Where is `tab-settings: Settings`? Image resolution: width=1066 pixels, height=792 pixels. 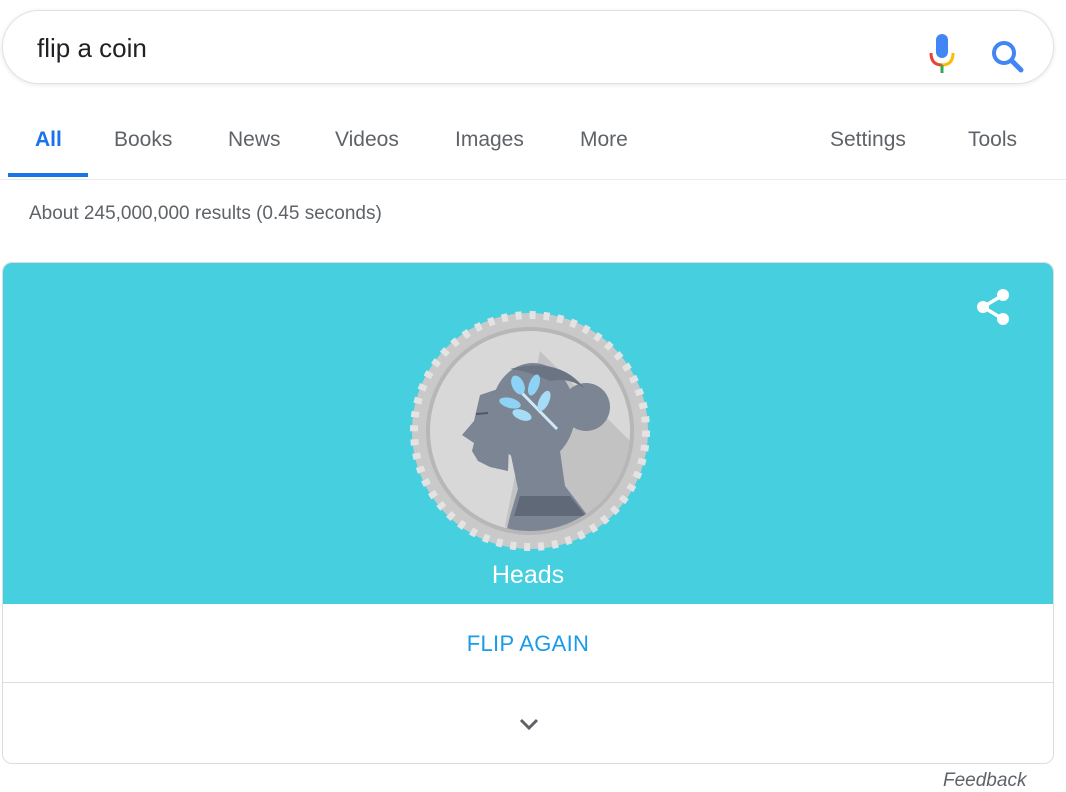 tab-settings: Settings is located at coordinates (868, 140).